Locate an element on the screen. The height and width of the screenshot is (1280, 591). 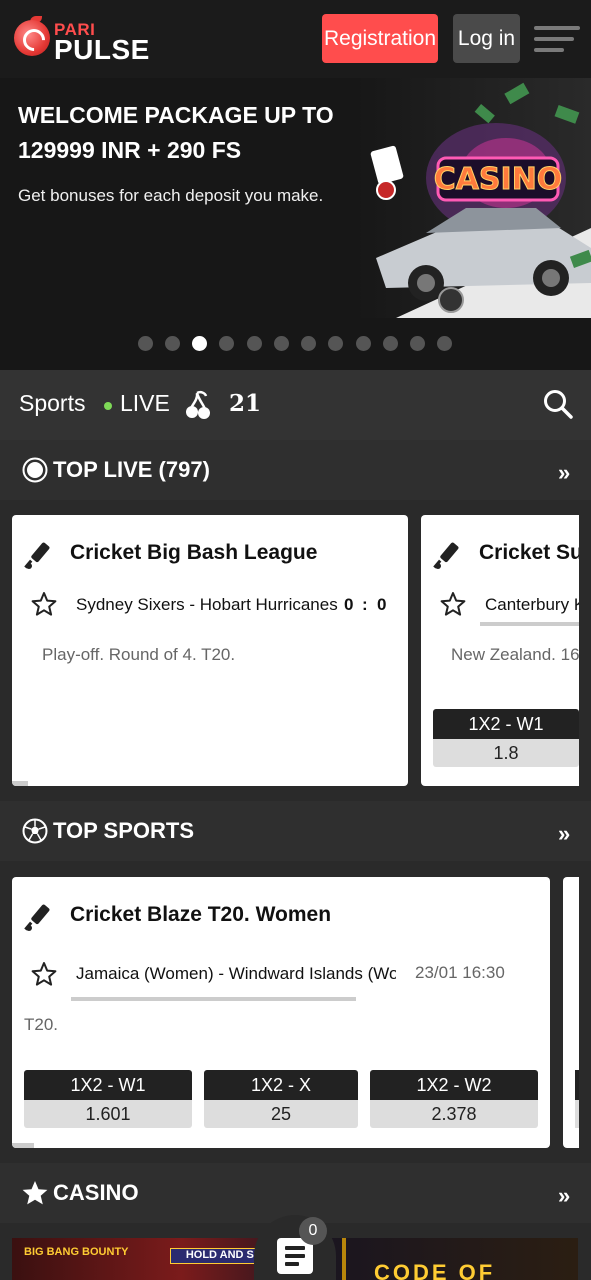
tile-divider is located at coordinates (344, 1259).